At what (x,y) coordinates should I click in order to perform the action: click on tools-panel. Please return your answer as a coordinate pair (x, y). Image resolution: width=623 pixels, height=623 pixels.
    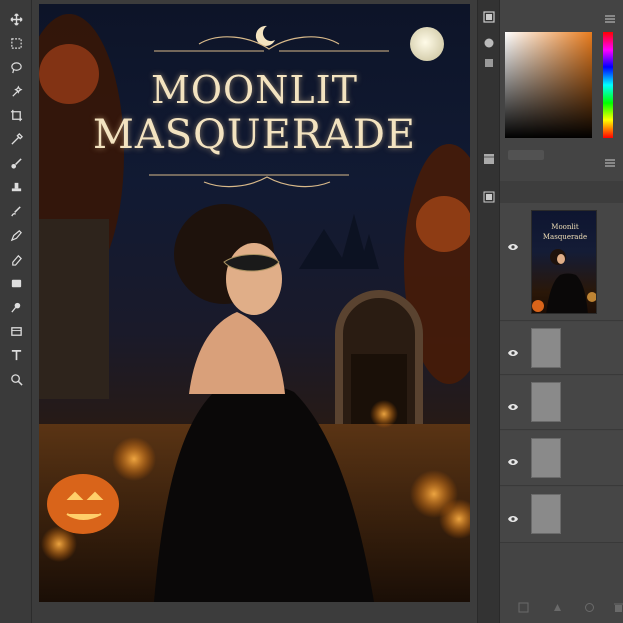
    Looking at the image, I should click on (16, 311).